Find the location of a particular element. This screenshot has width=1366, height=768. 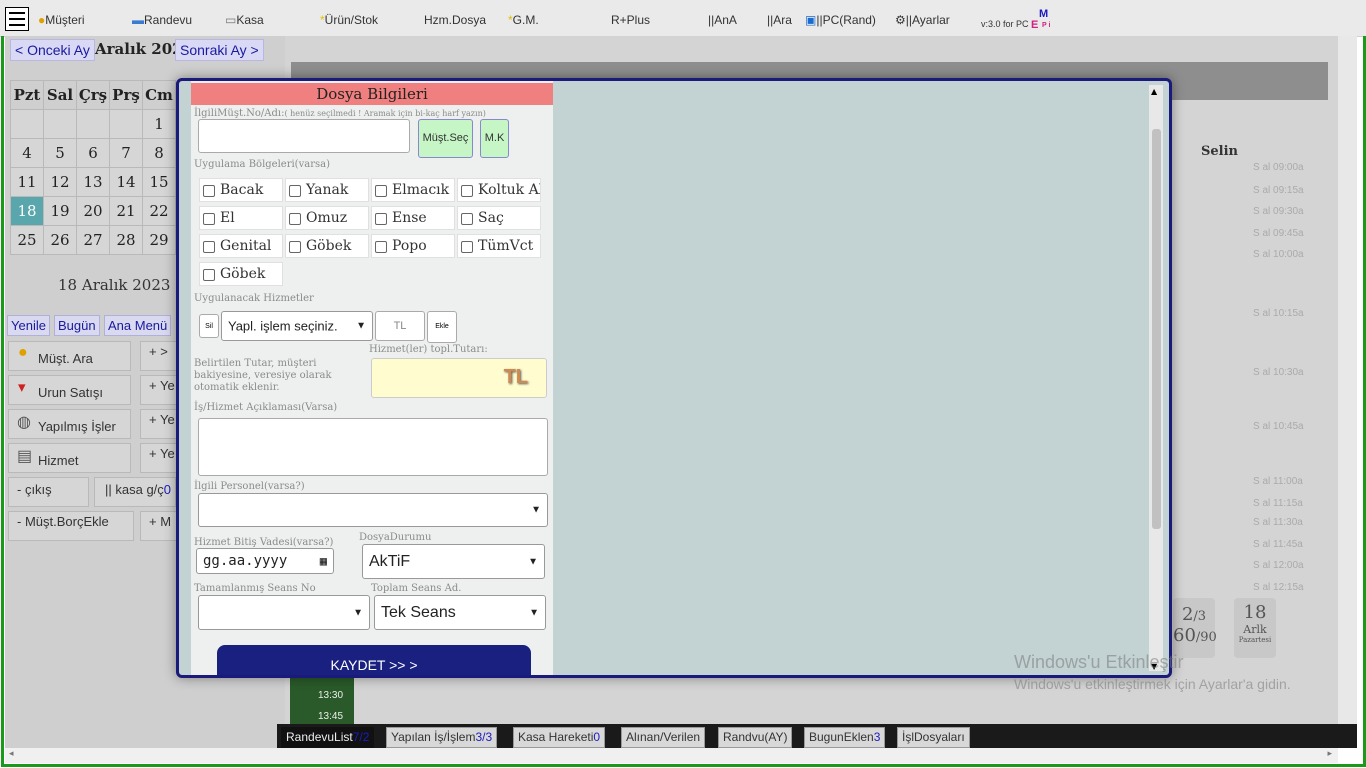

bolge-checkbox: Yanak is located at coordinates (327, 190).